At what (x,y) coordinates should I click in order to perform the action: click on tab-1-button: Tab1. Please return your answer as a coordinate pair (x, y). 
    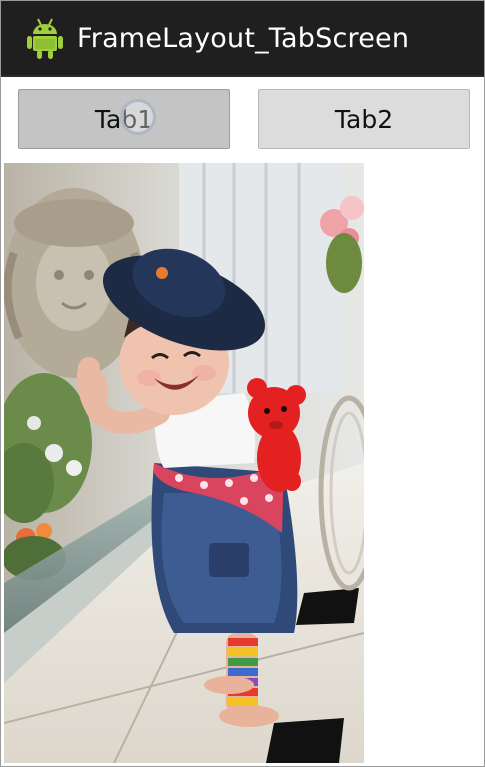
    Looking at the image, I should click on (124, 119).